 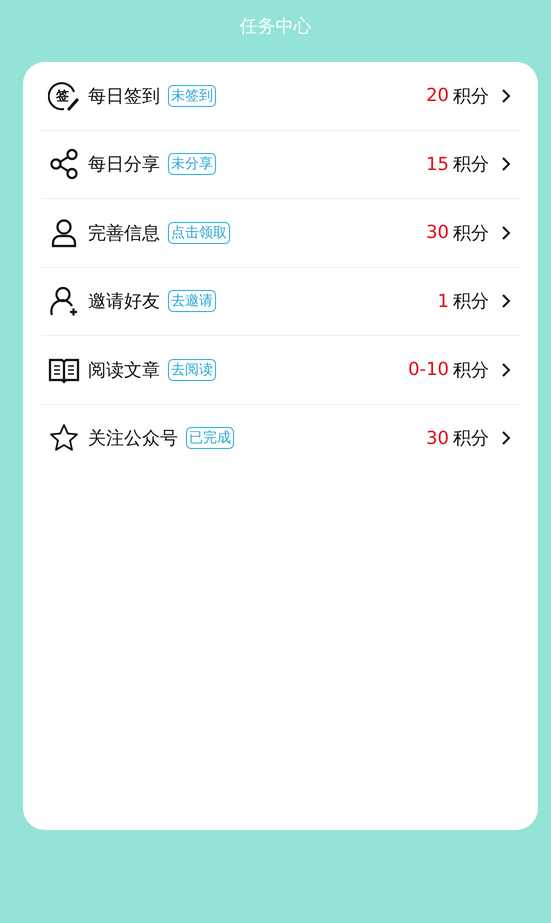 I want to click on task-row: 签 每日签到 未签到 20 积分, so click(x=280, y=96).